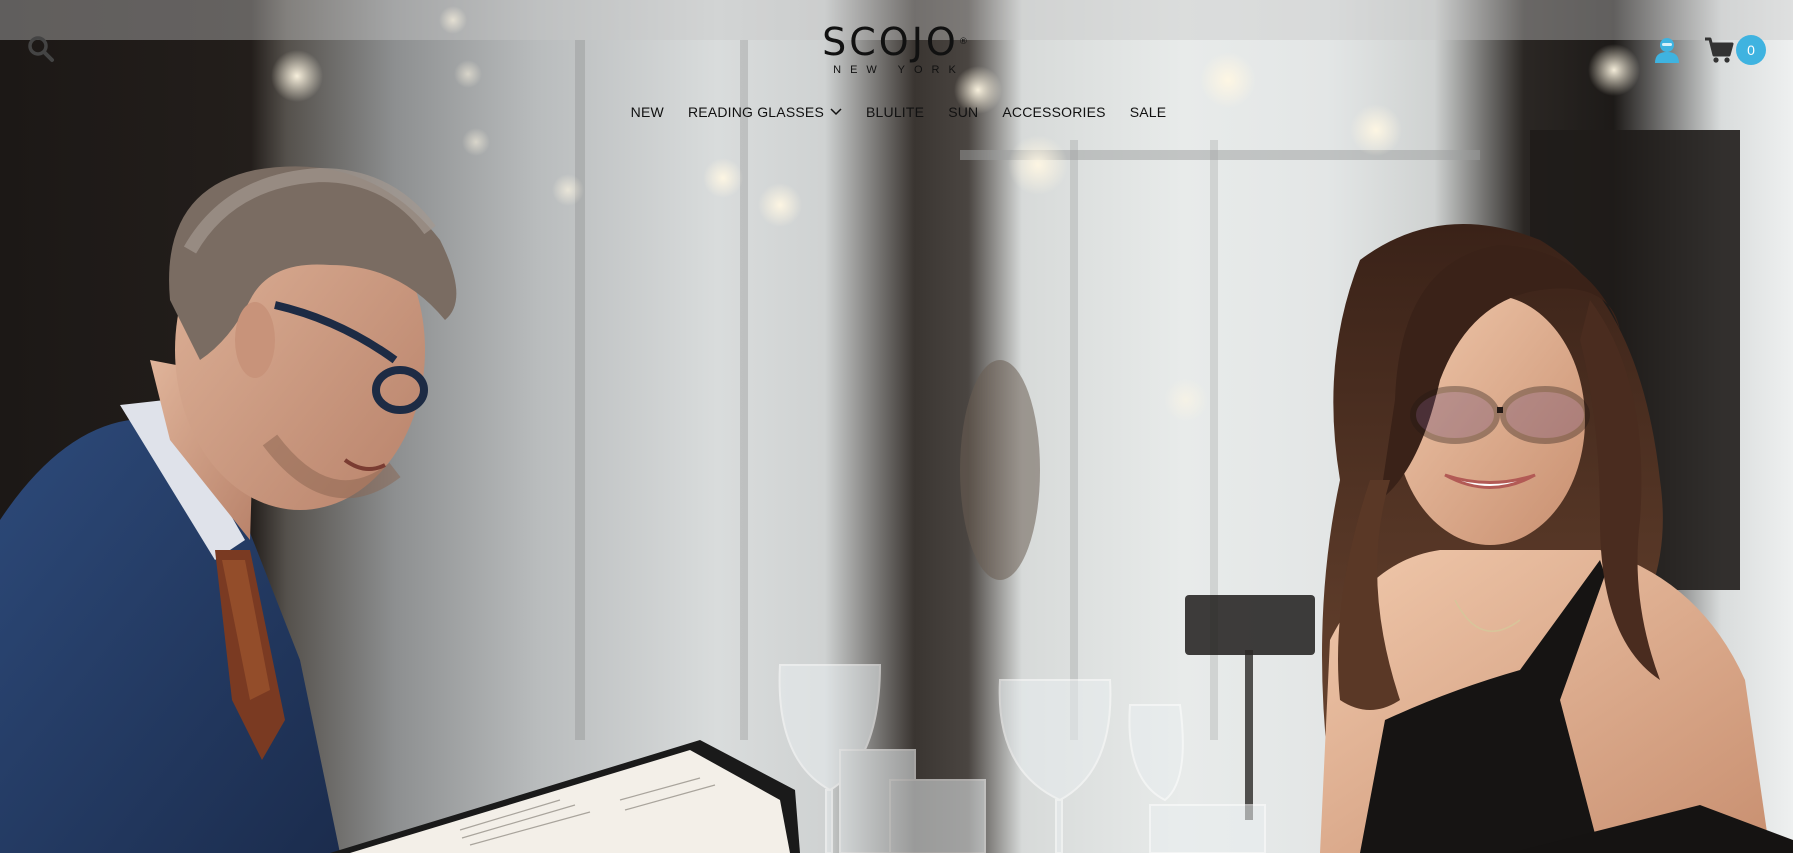 The width and height of the screenshot is (1793, 853). I want to click on nav-item-sale: SALE, so click(1148, 112).